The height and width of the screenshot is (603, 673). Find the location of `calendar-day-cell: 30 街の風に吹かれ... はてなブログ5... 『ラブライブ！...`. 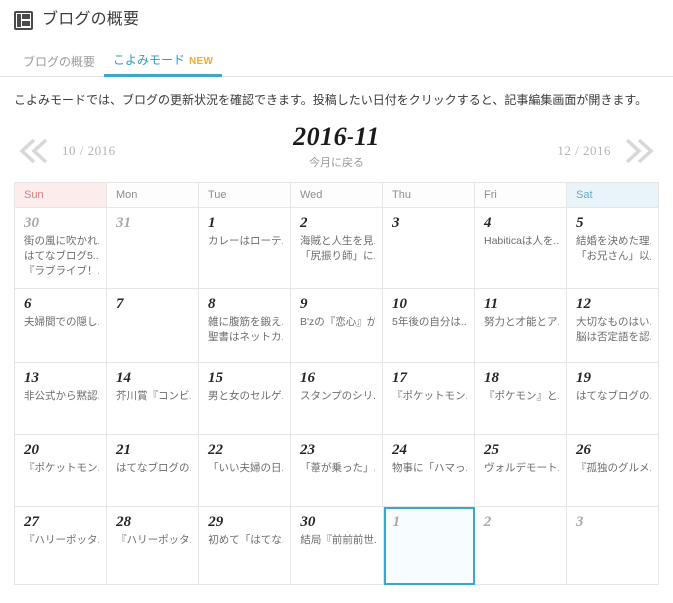

calendar-day-cell: 30 街の風に吹かれ... はてなブログ5... 『ラブライブ！... is located at coordinates (61, 248).